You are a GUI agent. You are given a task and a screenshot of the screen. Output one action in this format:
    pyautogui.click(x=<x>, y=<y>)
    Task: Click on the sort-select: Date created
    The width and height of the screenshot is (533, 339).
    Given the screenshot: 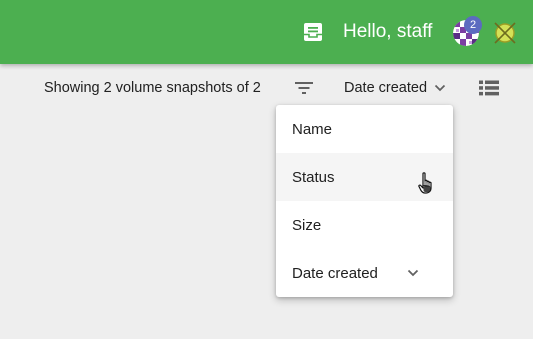 What is the action you would take?
    pyautogui.click(x=395, y=88)
    